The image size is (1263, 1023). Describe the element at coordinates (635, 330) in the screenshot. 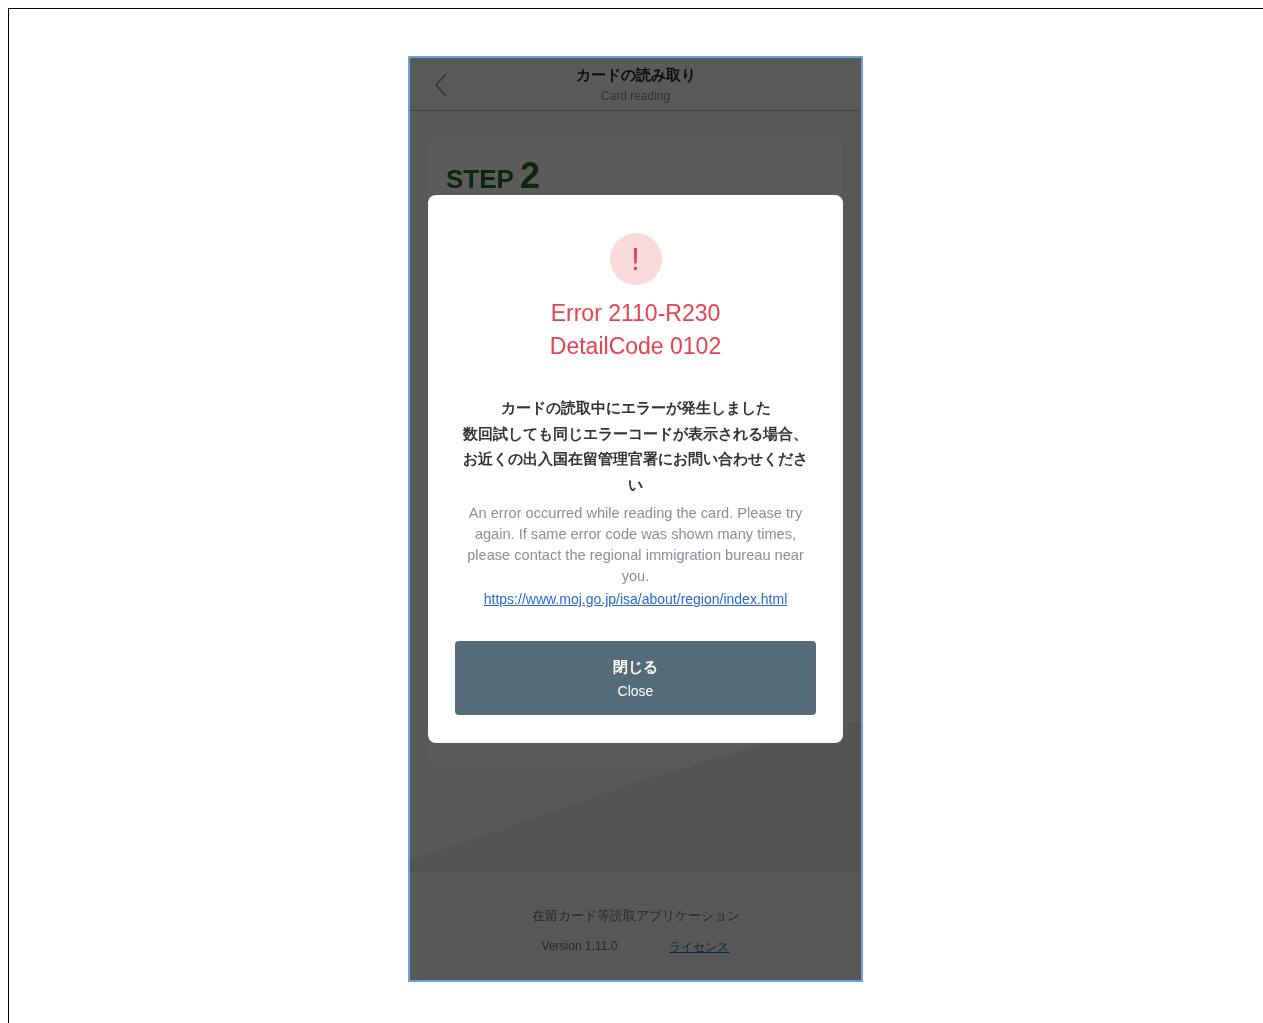

I see `error-code: Error 2110-R230 DetailCode 0102` at that location.